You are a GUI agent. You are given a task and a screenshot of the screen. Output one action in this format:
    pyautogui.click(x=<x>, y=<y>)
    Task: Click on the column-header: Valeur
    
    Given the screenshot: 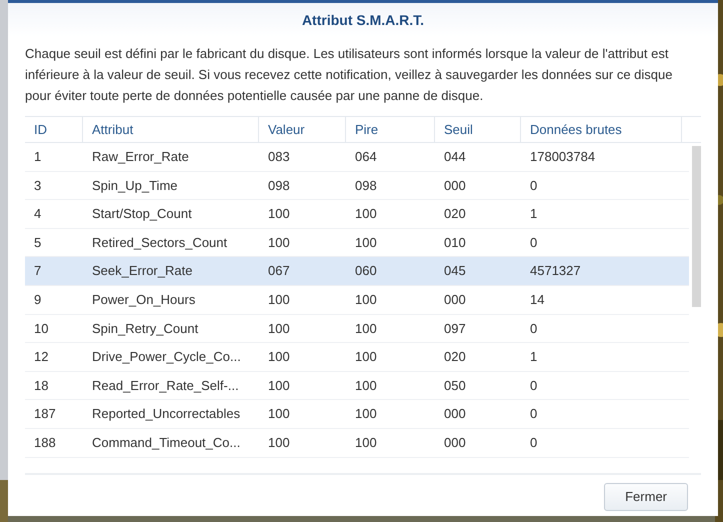 What is the action you would take?
    pyautogui.click(x=302, y=129)
    